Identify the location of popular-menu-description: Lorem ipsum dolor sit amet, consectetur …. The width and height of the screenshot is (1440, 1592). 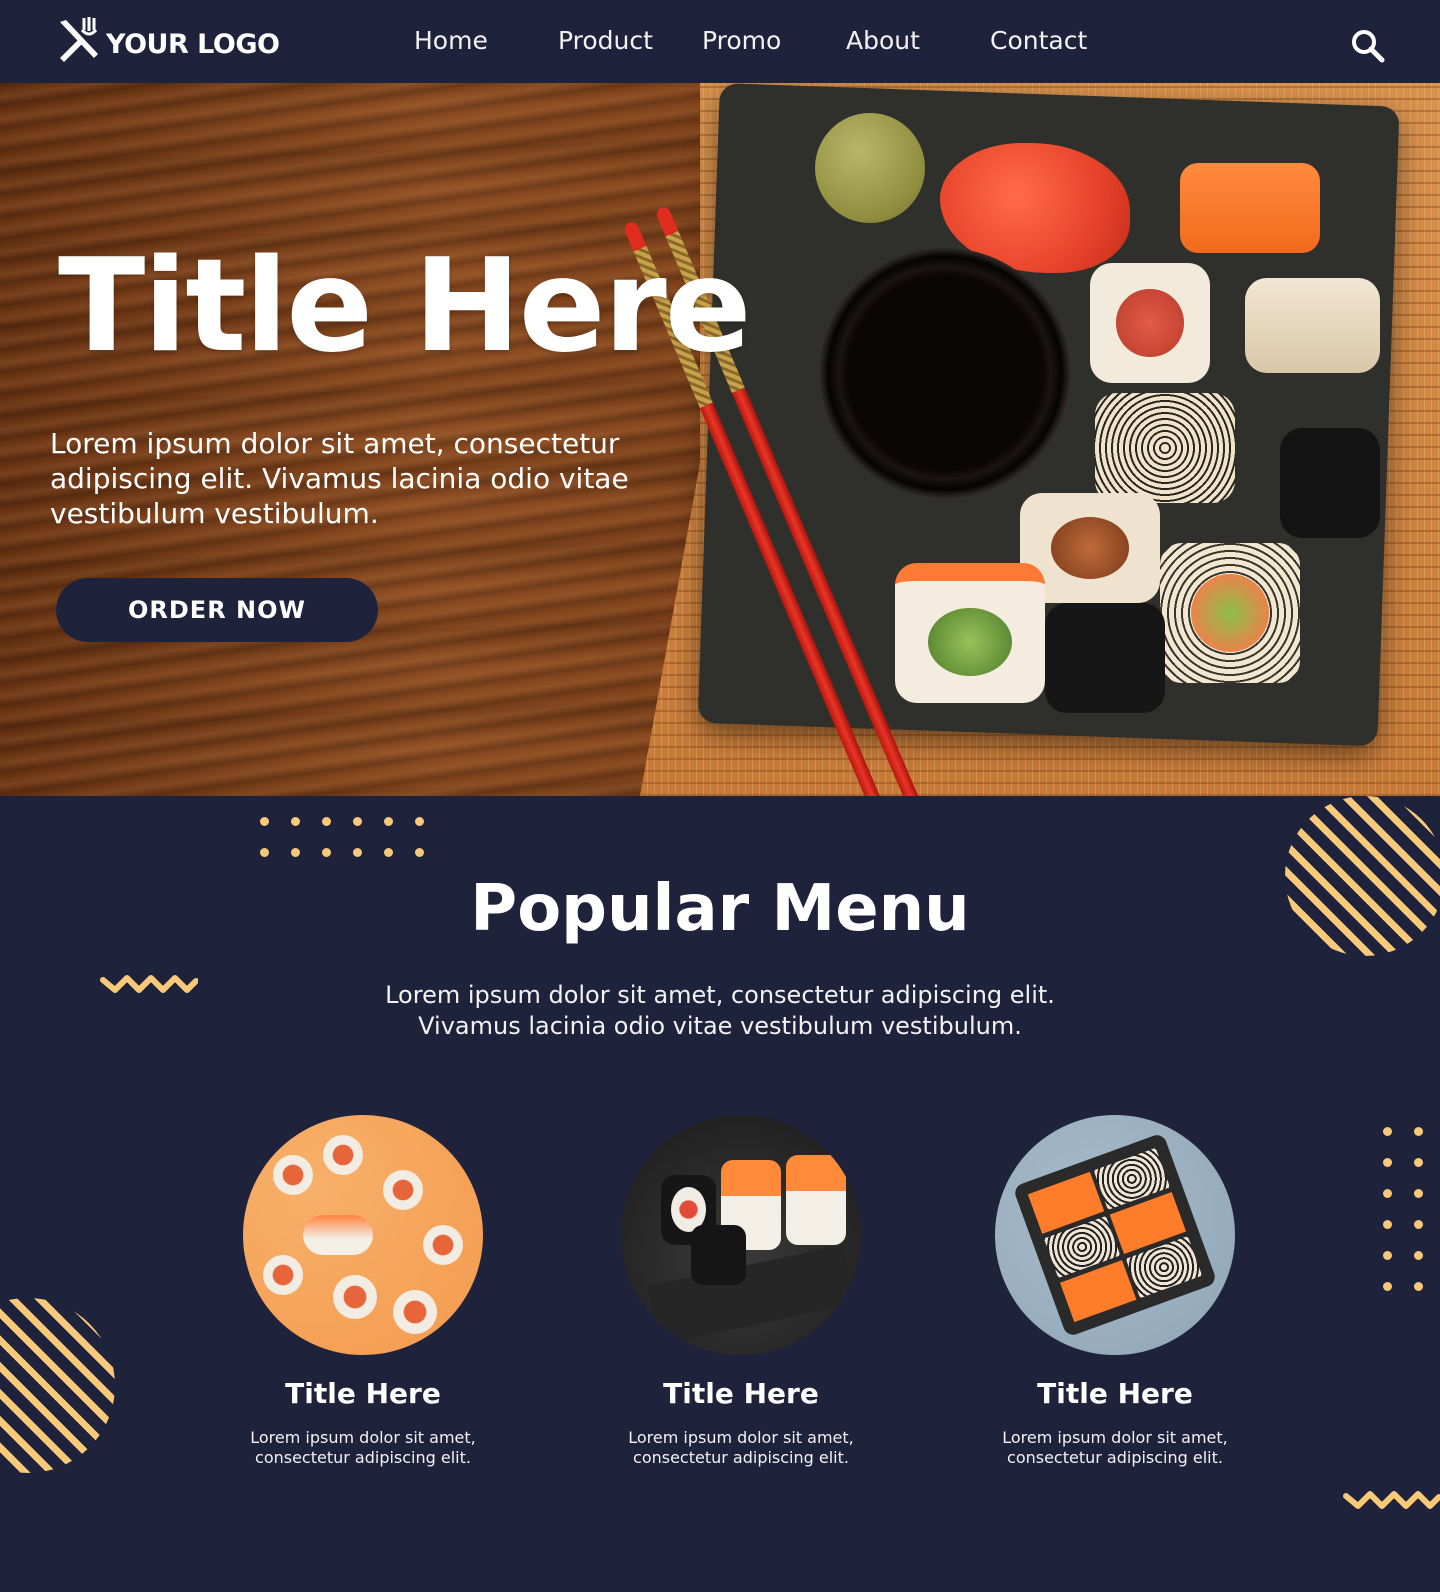
(720, 1011).